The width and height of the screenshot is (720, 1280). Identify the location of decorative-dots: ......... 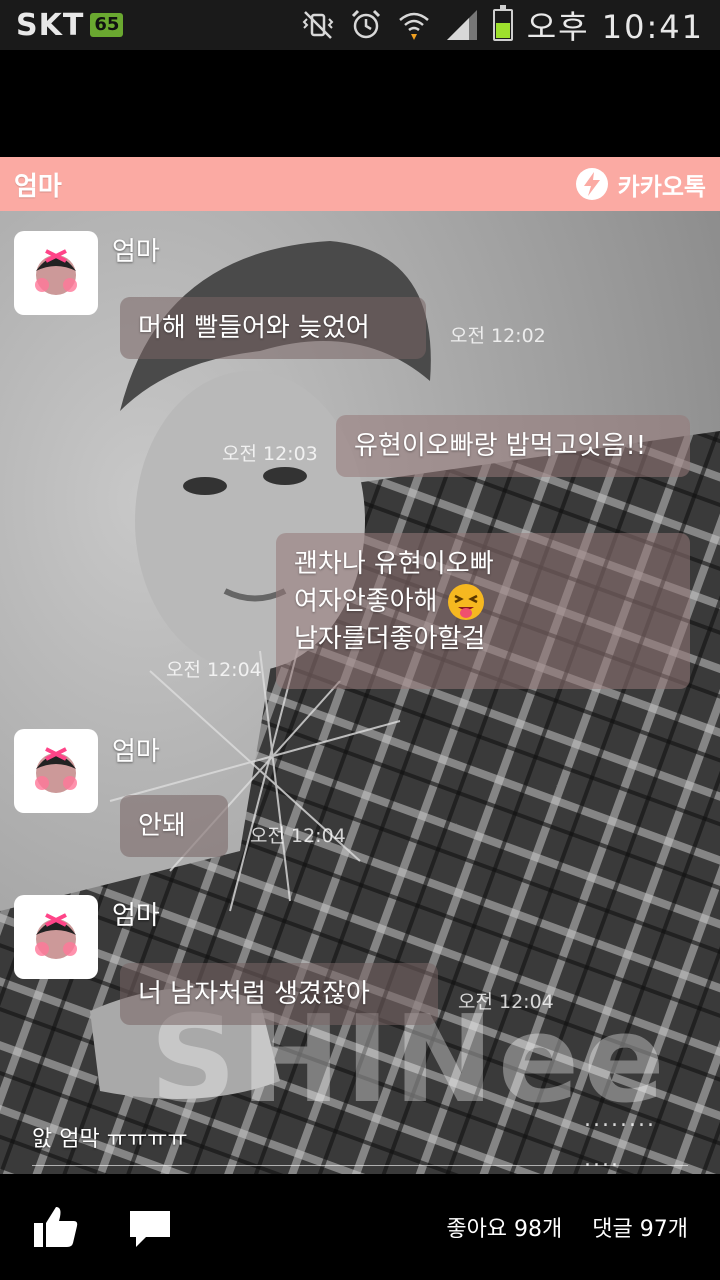
(620, 1119).